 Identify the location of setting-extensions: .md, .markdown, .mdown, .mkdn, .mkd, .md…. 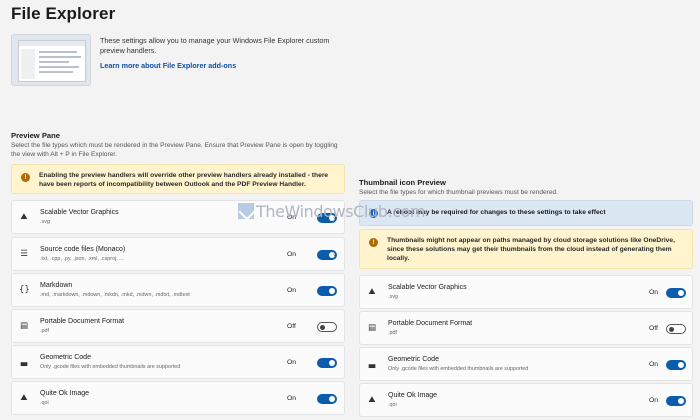
(115, 295).